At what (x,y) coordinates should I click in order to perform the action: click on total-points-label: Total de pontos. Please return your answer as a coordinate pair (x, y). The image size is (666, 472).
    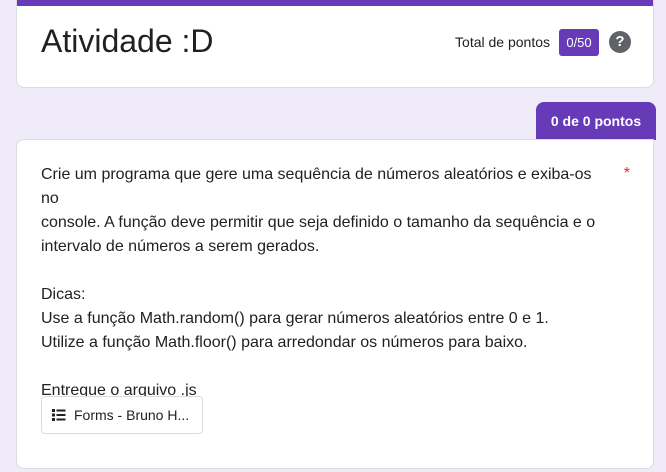
    Looking at the image, I should click on (502, 42).